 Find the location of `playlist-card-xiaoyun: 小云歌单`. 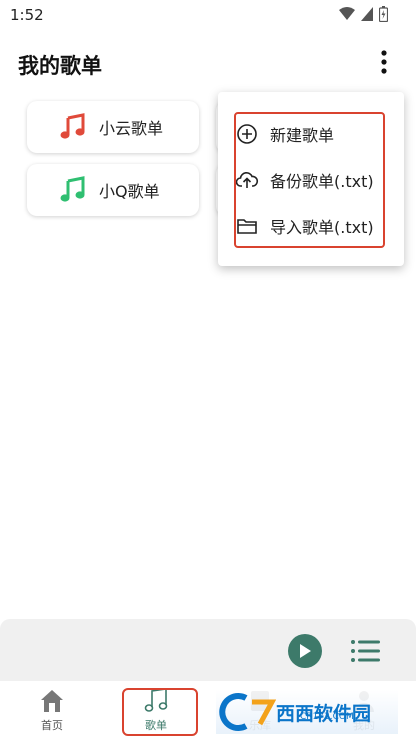

playlist-card-xiaoyun: 小云歌单 is located at coordinates (113, 127).